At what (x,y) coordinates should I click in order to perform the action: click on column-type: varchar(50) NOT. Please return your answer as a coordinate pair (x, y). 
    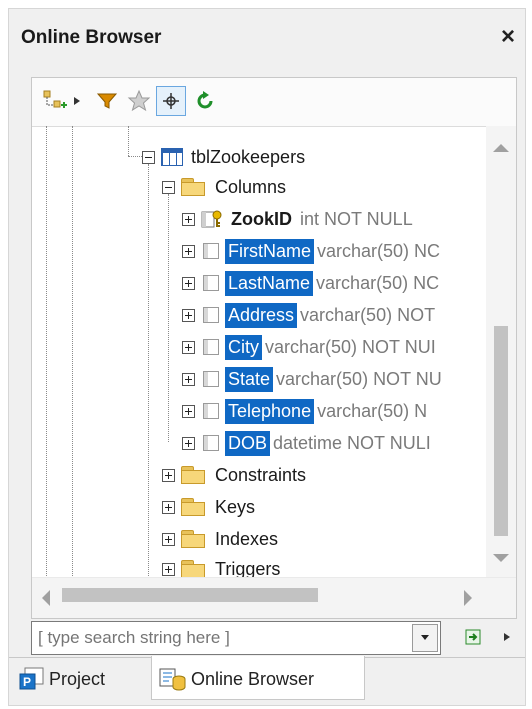
    Looking at the image, I should click on (368, 314).